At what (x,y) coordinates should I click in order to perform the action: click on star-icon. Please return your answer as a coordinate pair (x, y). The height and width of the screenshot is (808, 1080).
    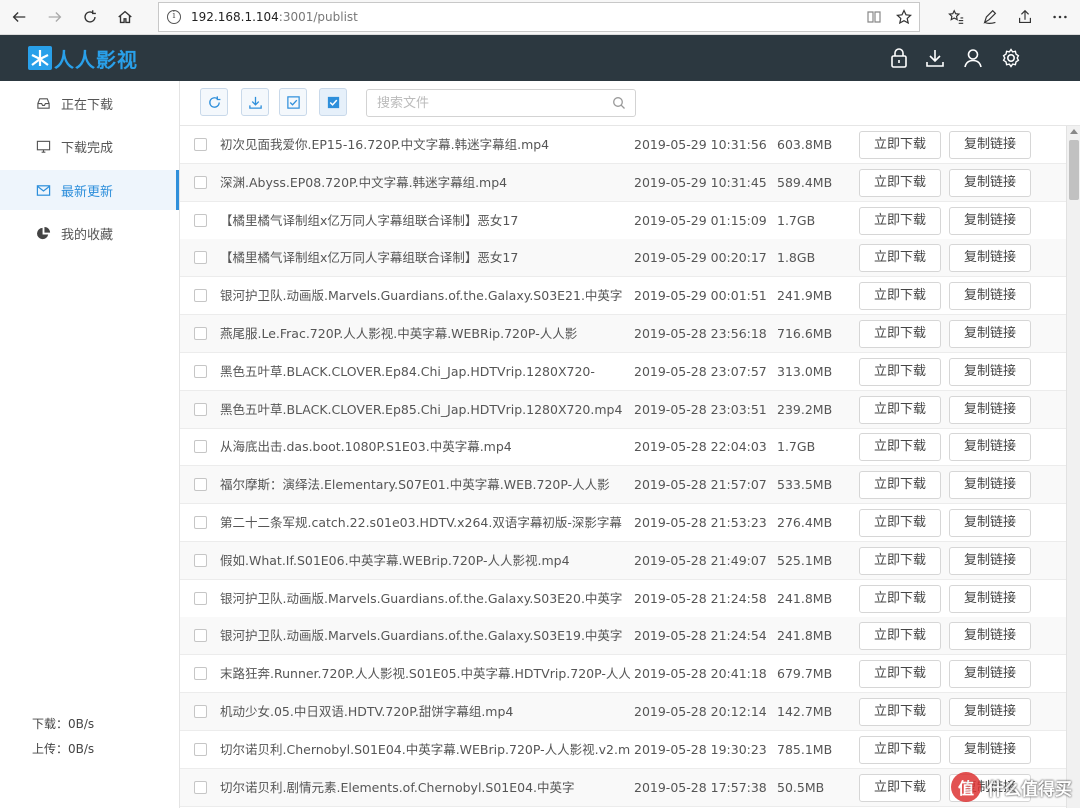
    Looking at the image, I should click on (904, 17).